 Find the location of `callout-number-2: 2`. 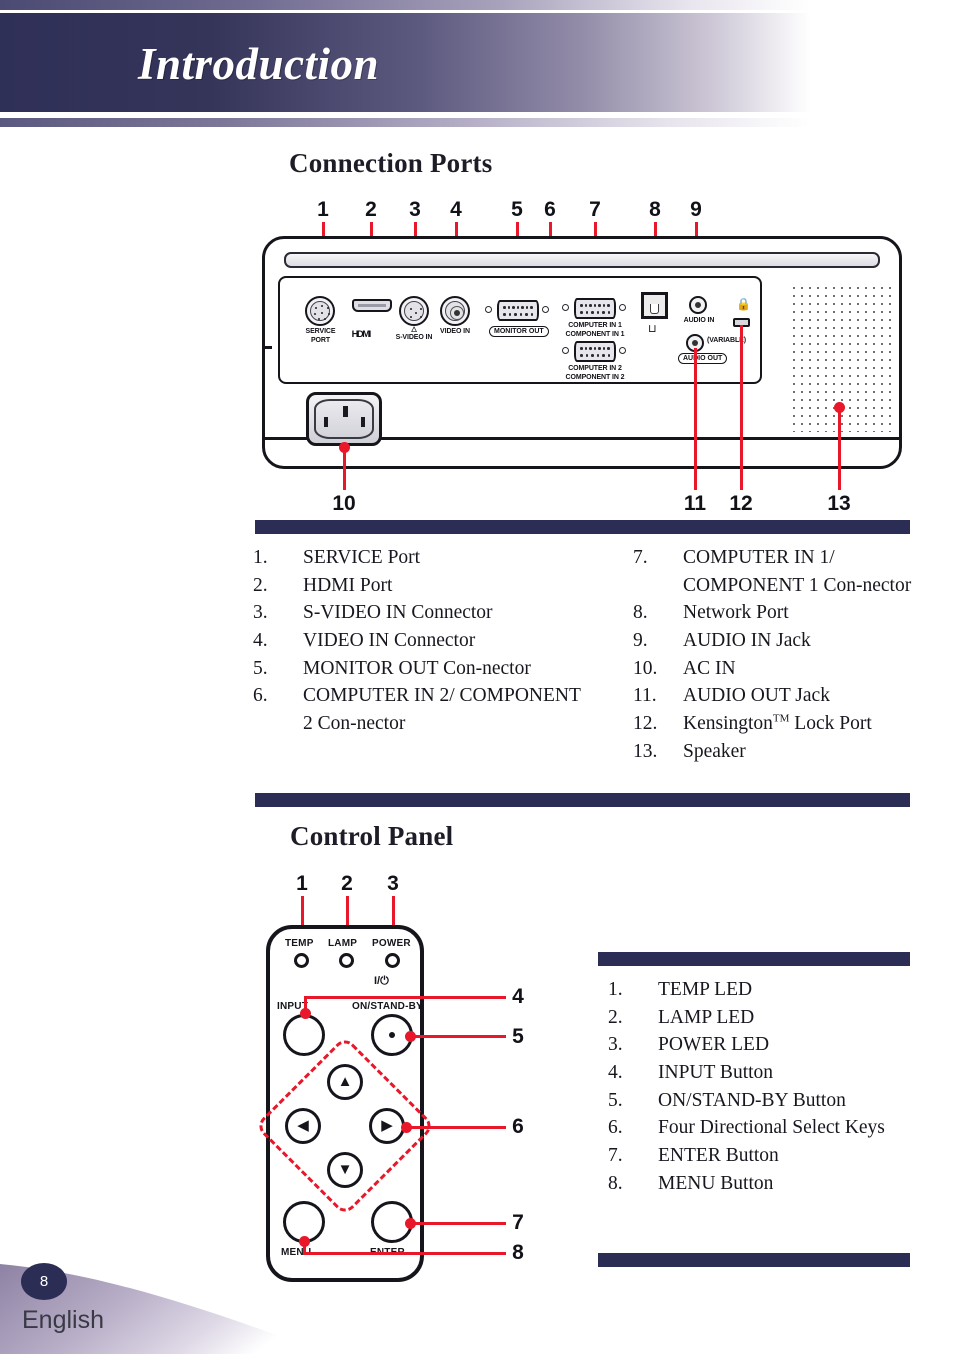

callout-number-2: 2 is located at coordinates (371, 209).